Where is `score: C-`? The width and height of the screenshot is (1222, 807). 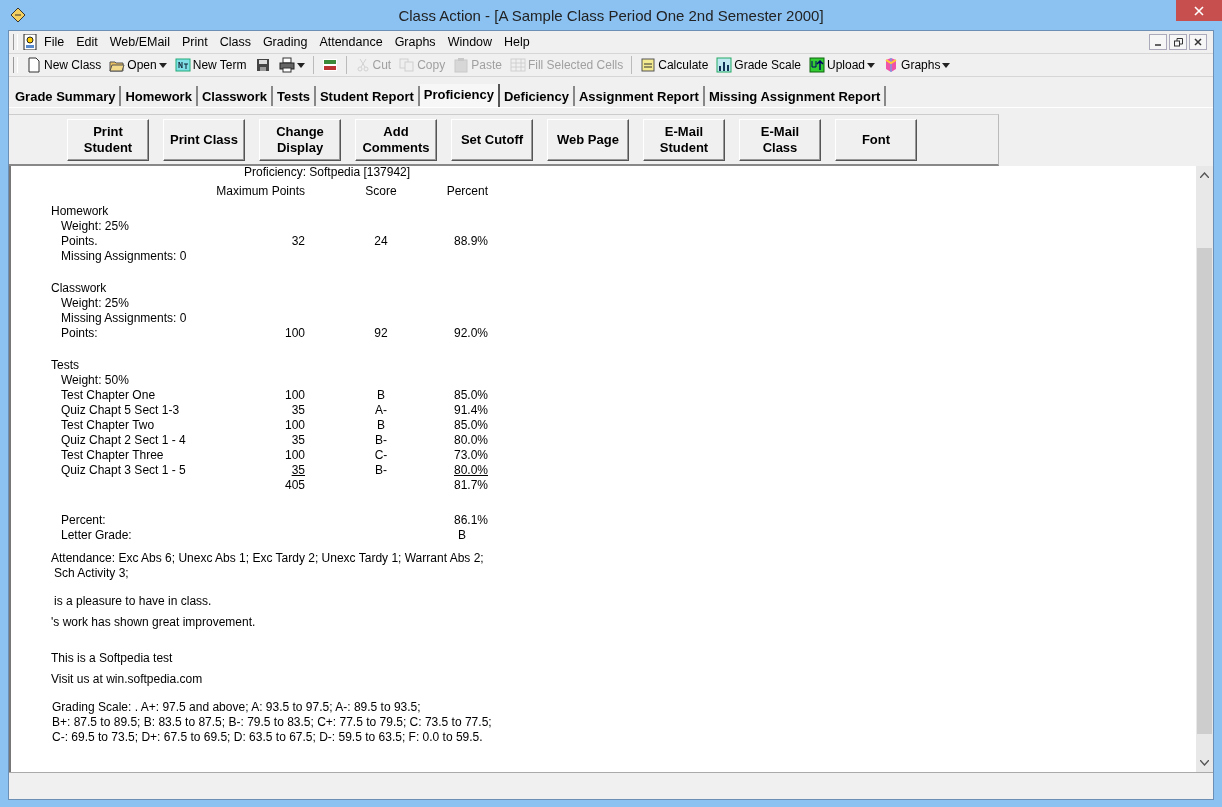
score: C- is located at coordinates (381, 455).